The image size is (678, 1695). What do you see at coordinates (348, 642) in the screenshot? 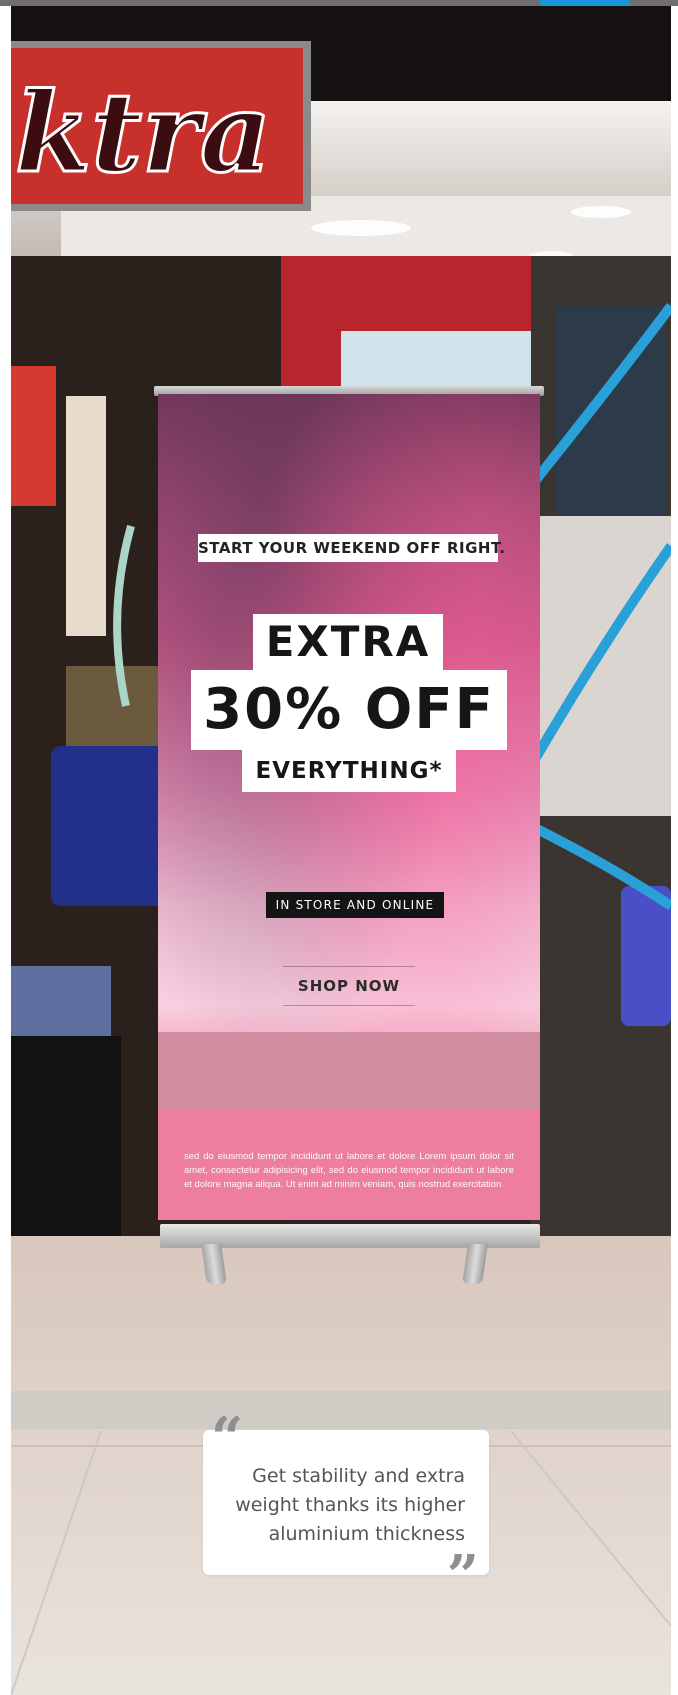
I see `banner-headline-line1: EXTRA` at bounding box center [348, 642].